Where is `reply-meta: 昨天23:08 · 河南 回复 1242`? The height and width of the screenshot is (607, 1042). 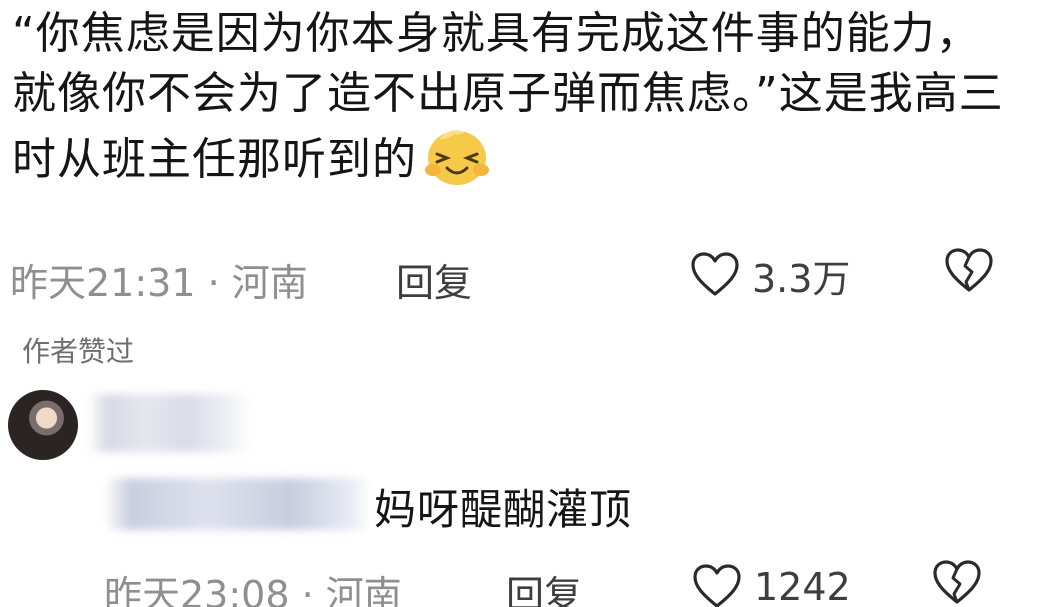 reply-meta: 昨天23:08 · 河南 回复 1242 is located at coordinates (564, 582).